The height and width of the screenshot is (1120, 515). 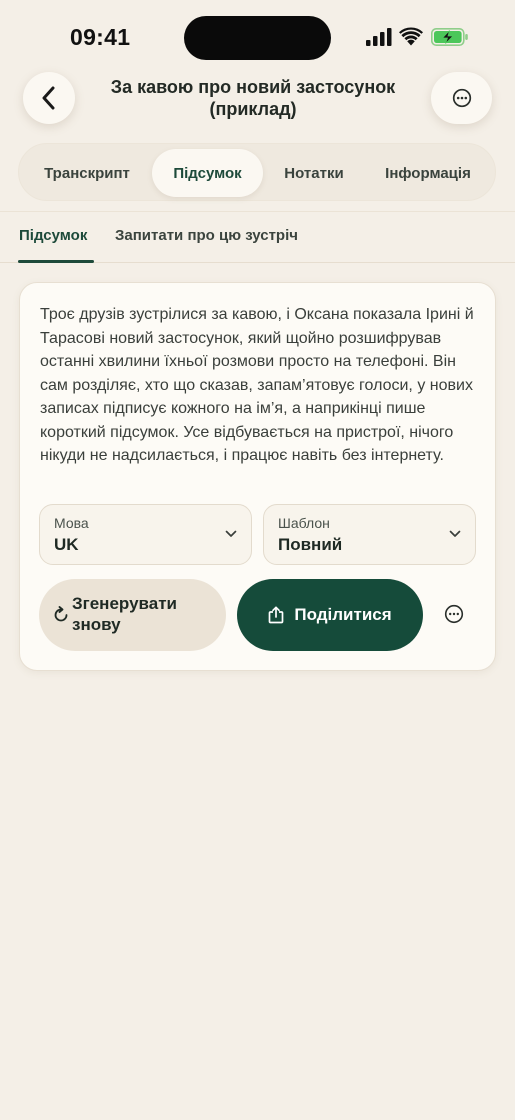 I want to click on language-value: UK, so click(x=66, y=544).